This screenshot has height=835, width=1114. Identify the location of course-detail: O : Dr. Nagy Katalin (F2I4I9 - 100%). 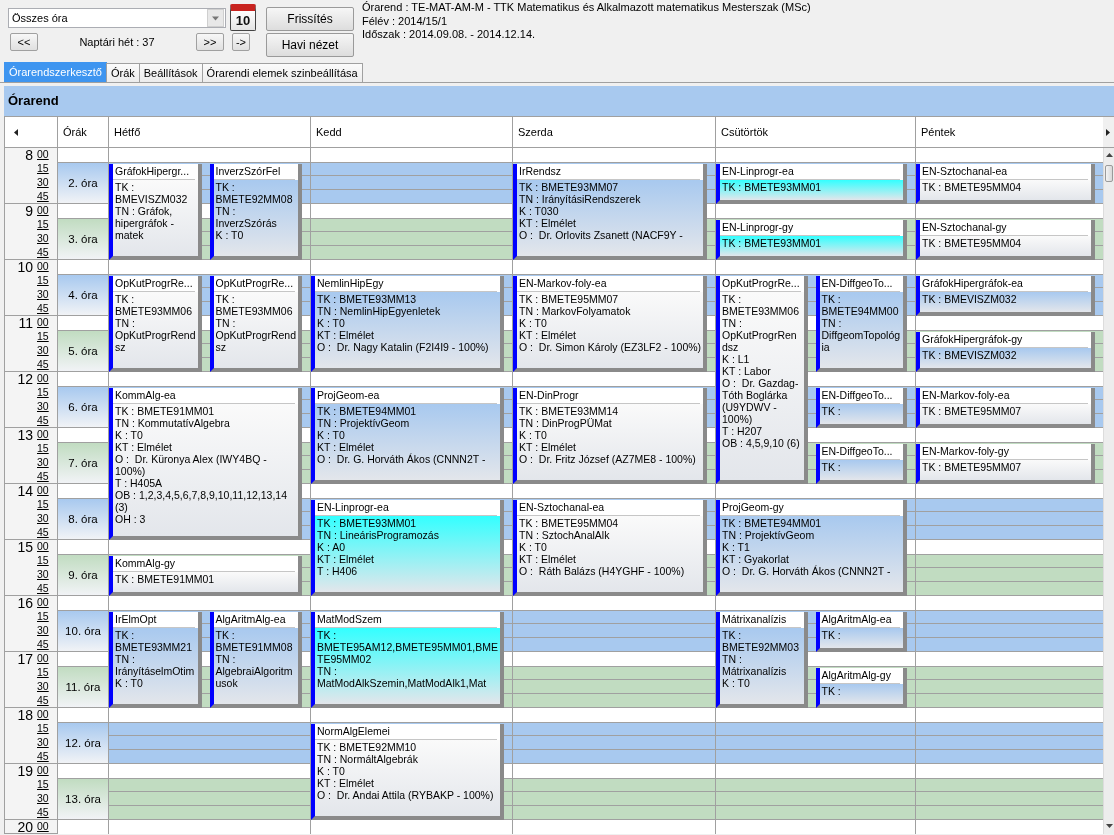
(403, 347).